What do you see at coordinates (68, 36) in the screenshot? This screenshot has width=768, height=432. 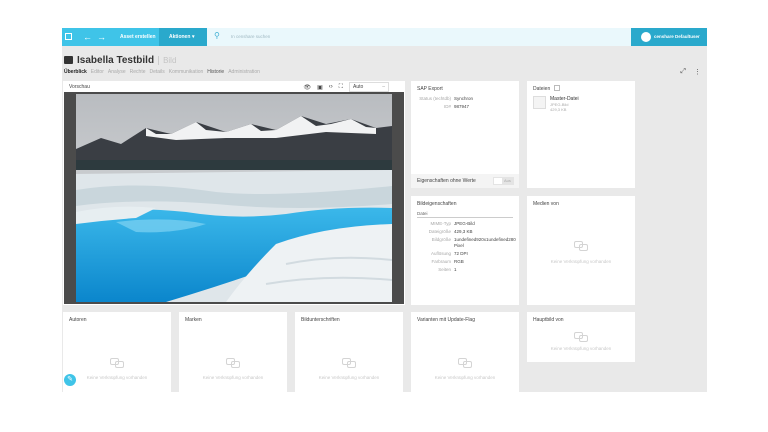 I see `sidebar-toggle-icon` at bounding box center [68, 36].